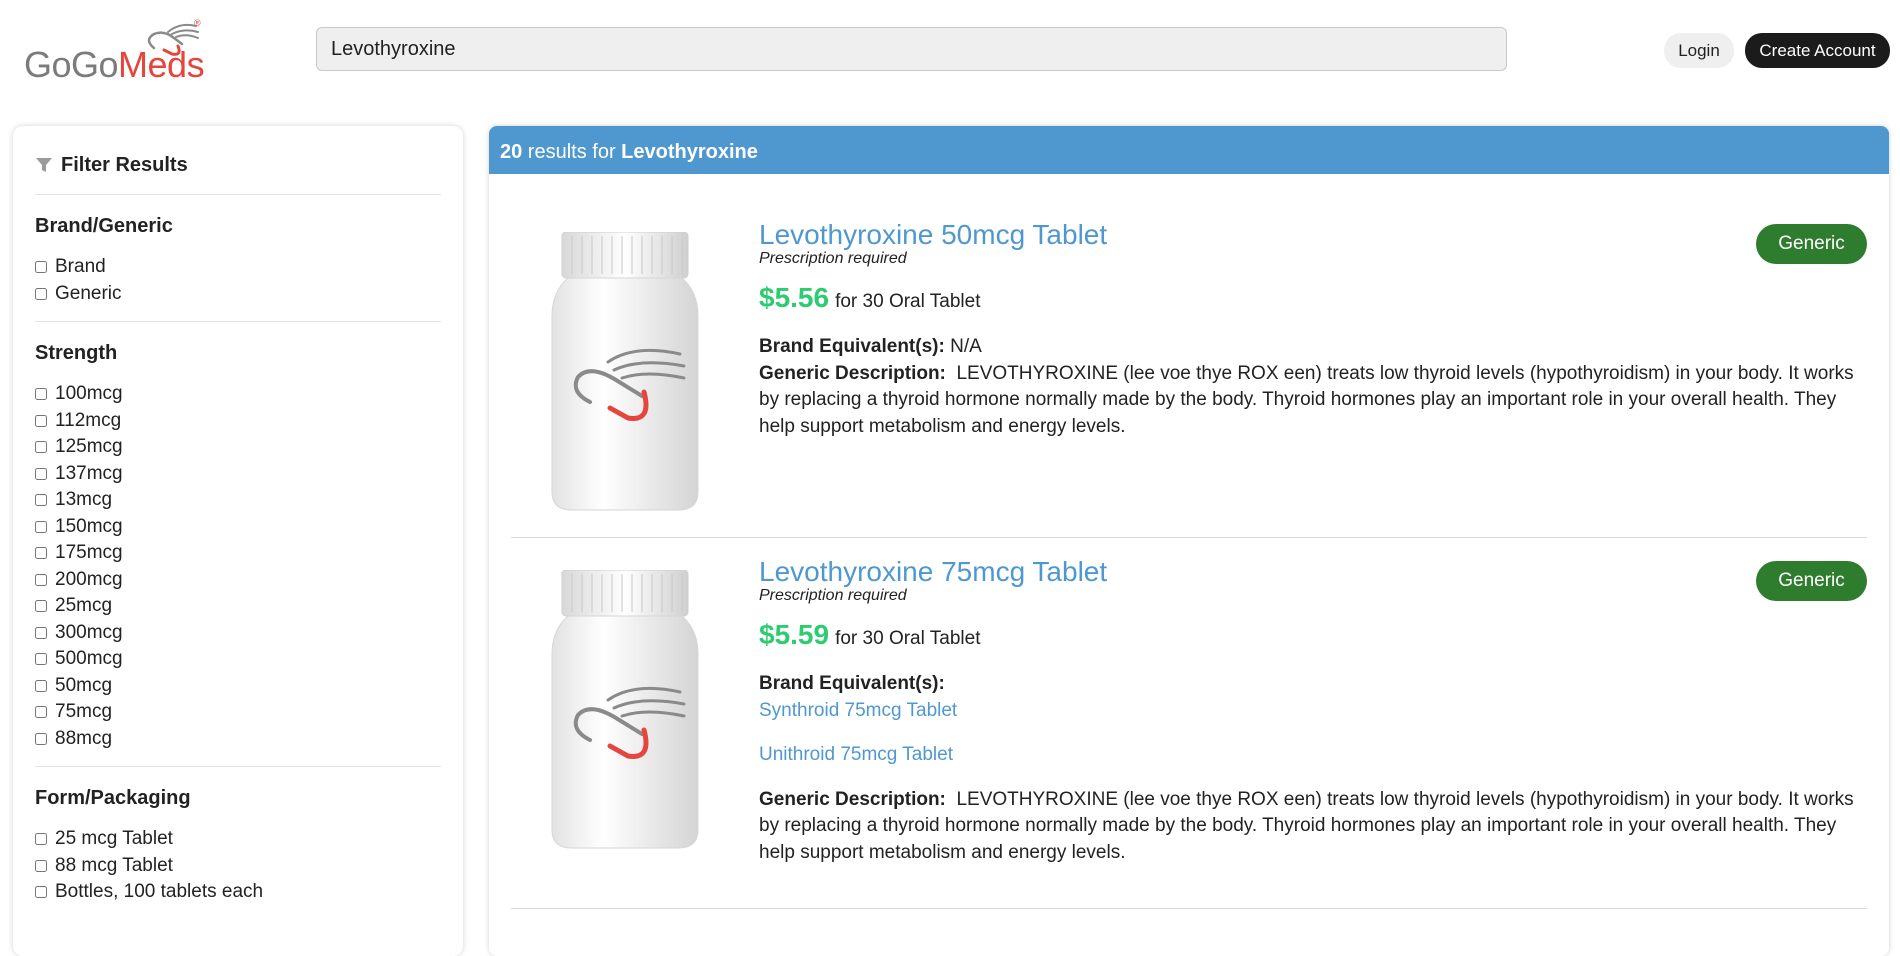 The width and height of the screenshot is (1900, 956). I want to click on filter-option-generic: Generic, so click(238, 294).